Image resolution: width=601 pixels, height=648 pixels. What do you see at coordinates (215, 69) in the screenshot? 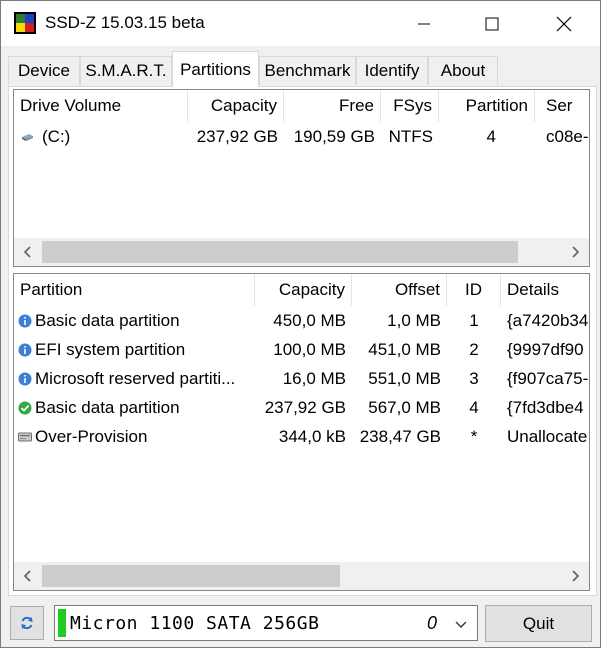
I see `tab-partitions: Partitions` at bounding box center [215, 69].